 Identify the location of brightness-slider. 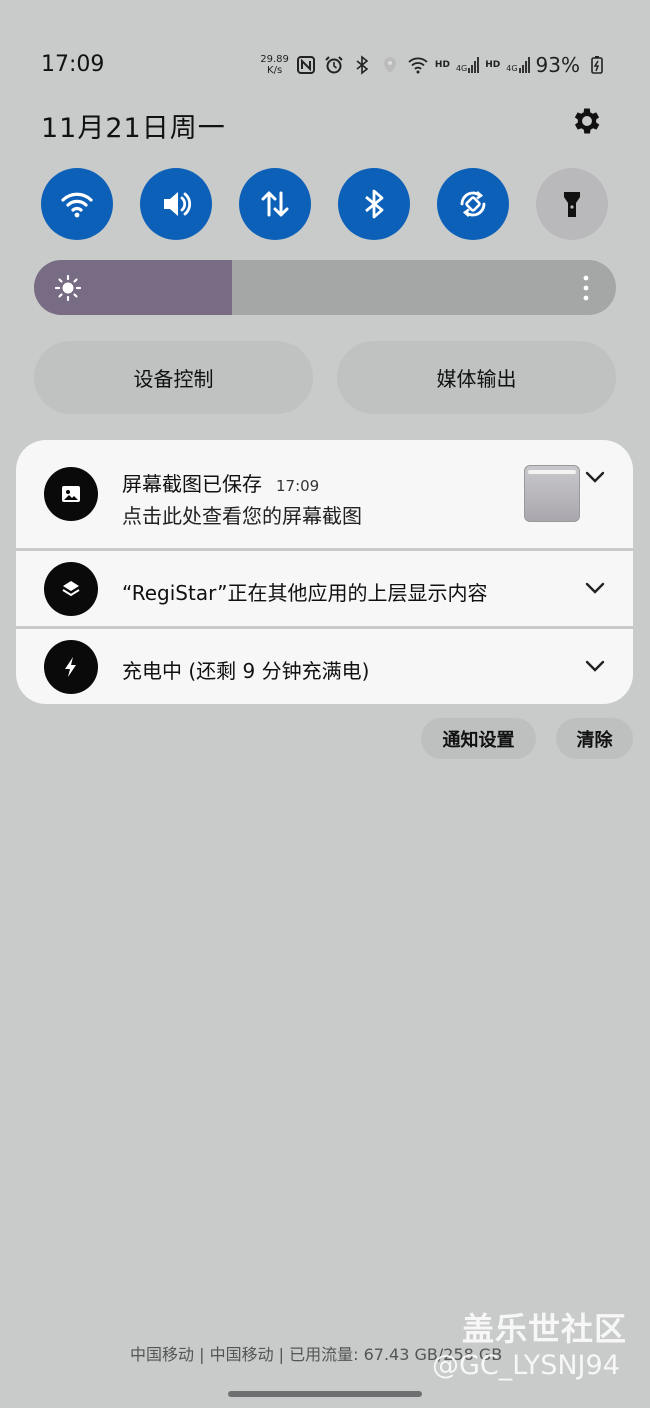
(325, 287).